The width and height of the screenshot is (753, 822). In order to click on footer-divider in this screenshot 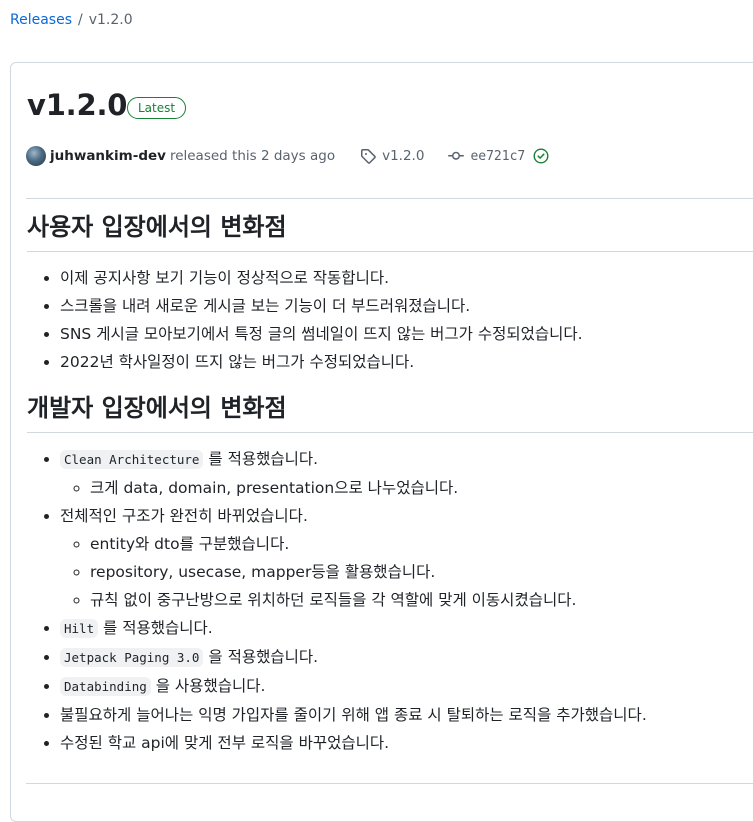, I will do `click(389, 783)`.